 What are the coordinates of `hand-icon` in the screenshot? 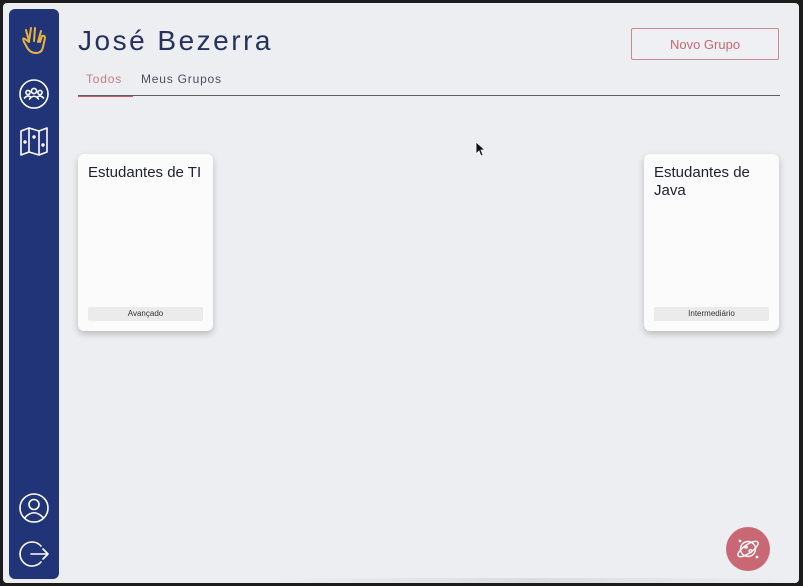 It's located at (34, 40).